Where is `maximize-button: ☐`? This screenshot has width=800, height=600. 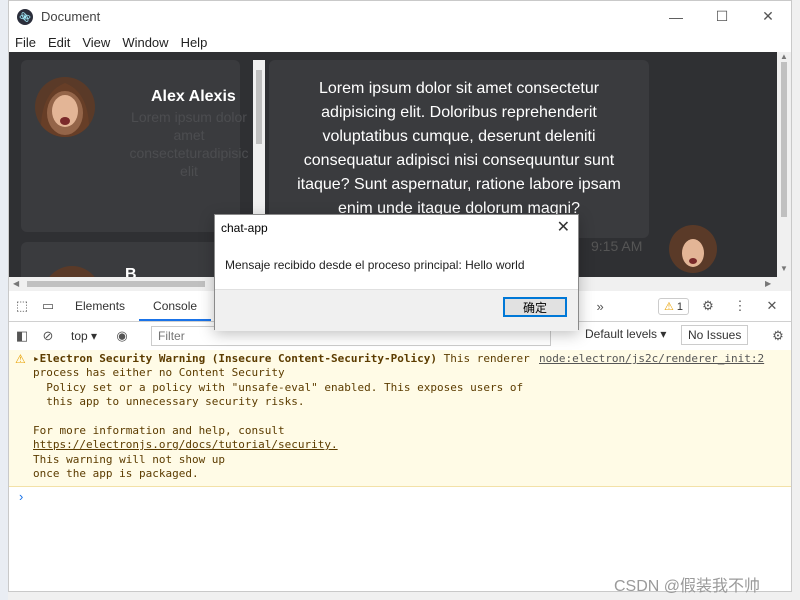 maximize-button: ☐ is located at coordinates (722, 16).